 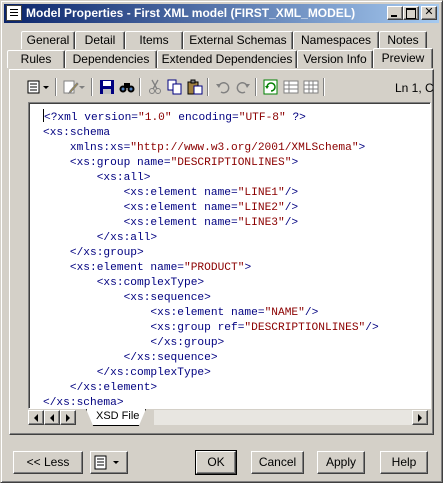 What do you see at coordinates (341, 462) in the screenshot?
I see `apply-button: Apply` at bounding box center [341, 462].